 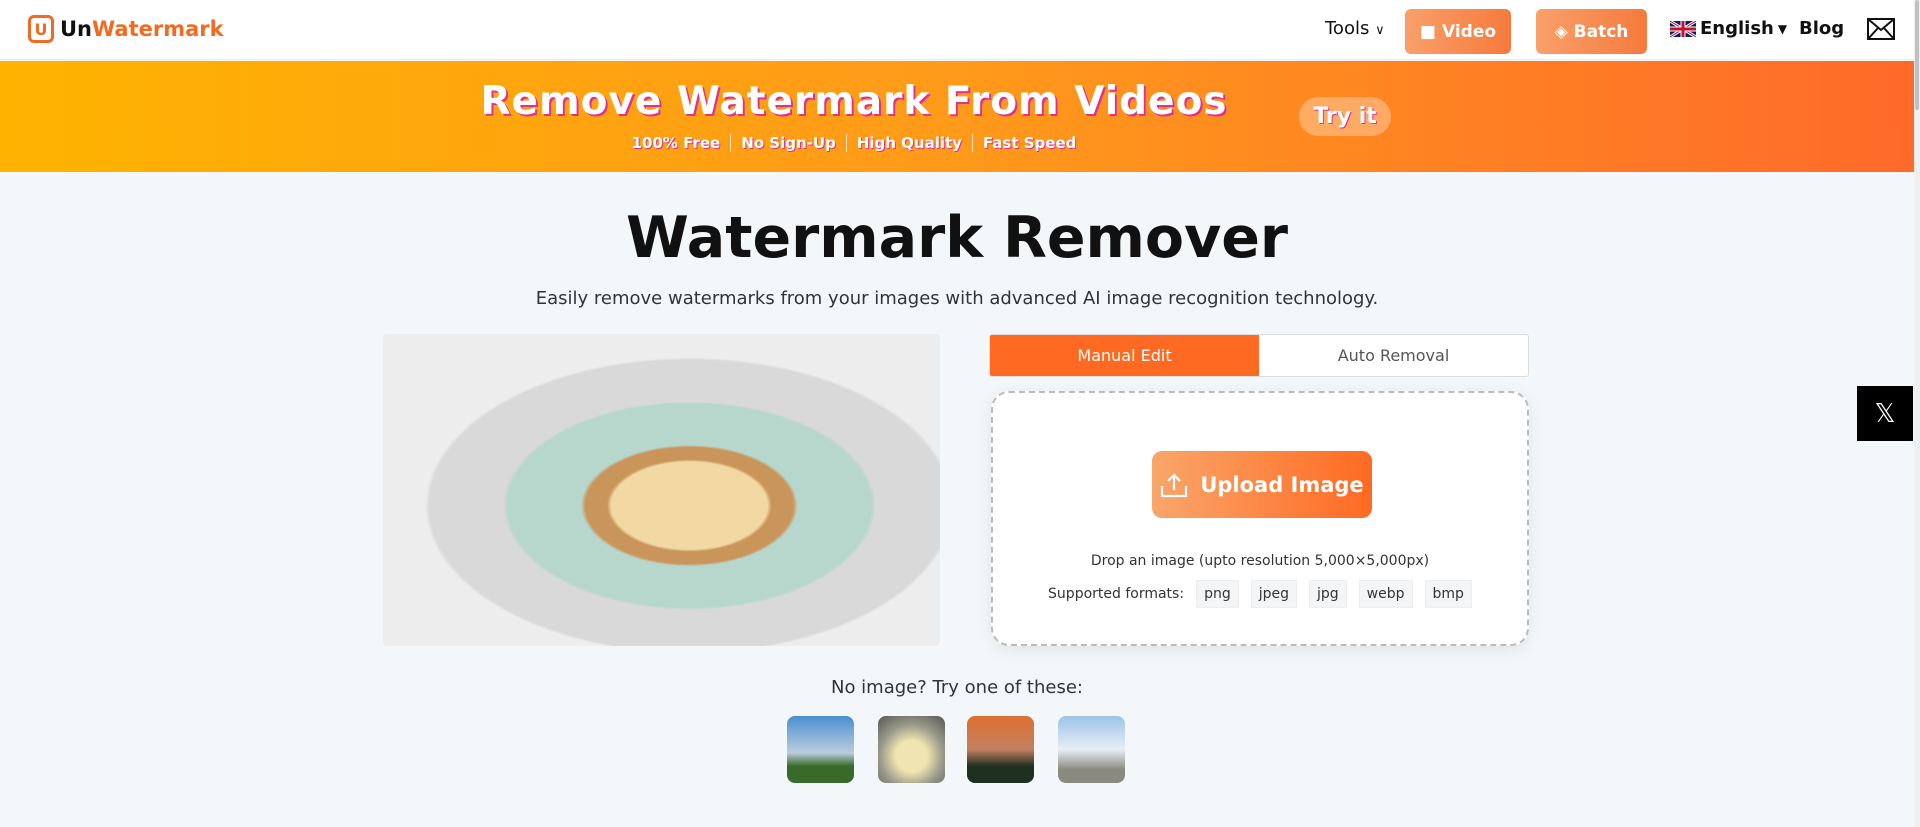 What do you see at coordinates (788, 143) in the screenshot?
I see `feature: No Sign-Up` at bounding box center [788, 143].